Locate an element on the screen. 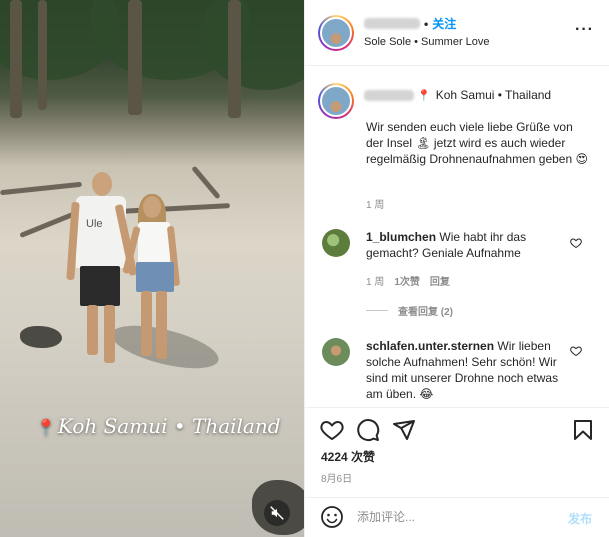  replies-divider is located at coordinates (377, 310).